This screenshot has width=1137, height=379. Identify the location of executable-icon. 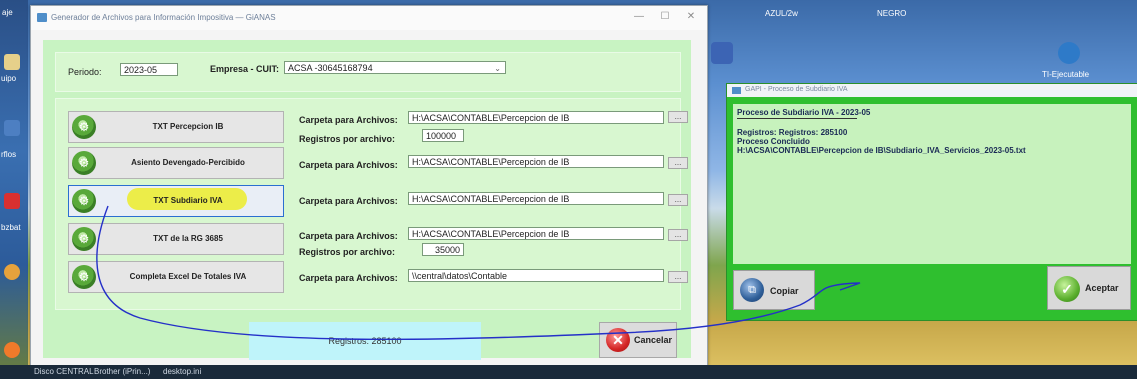
(1069, 53).